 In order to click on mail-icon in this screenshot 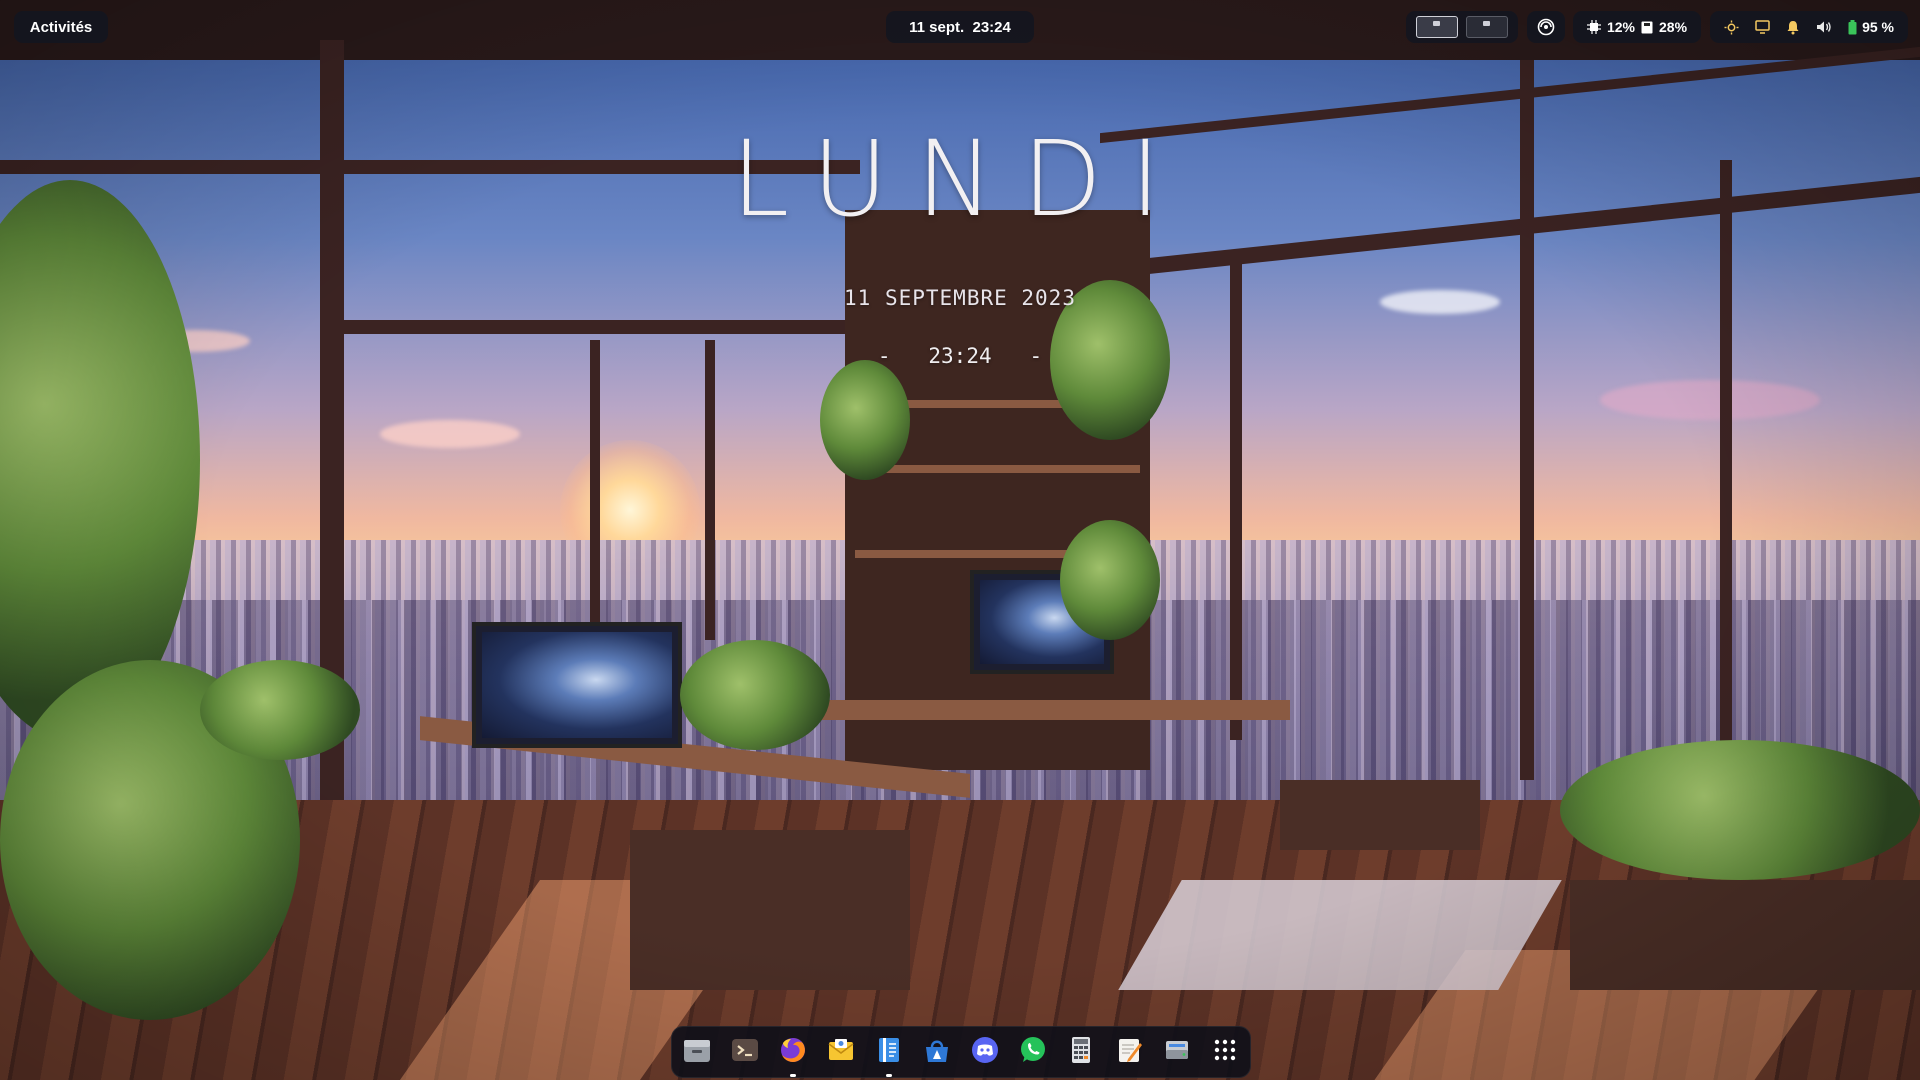, I will do `click(841, 1052)`.